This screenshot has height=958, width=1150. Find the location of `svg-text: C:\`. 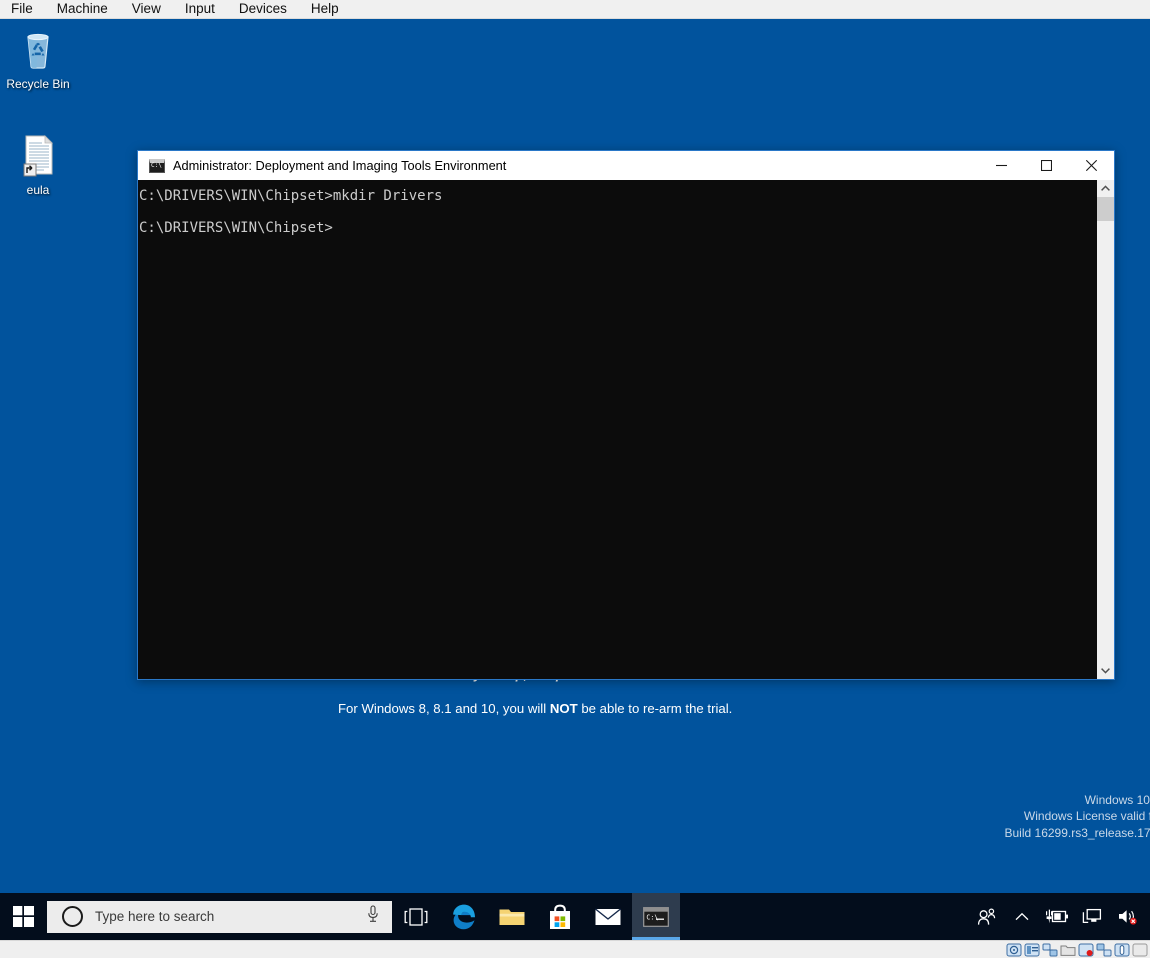

svg-text: C:\ is located at coordinates (652, 917).